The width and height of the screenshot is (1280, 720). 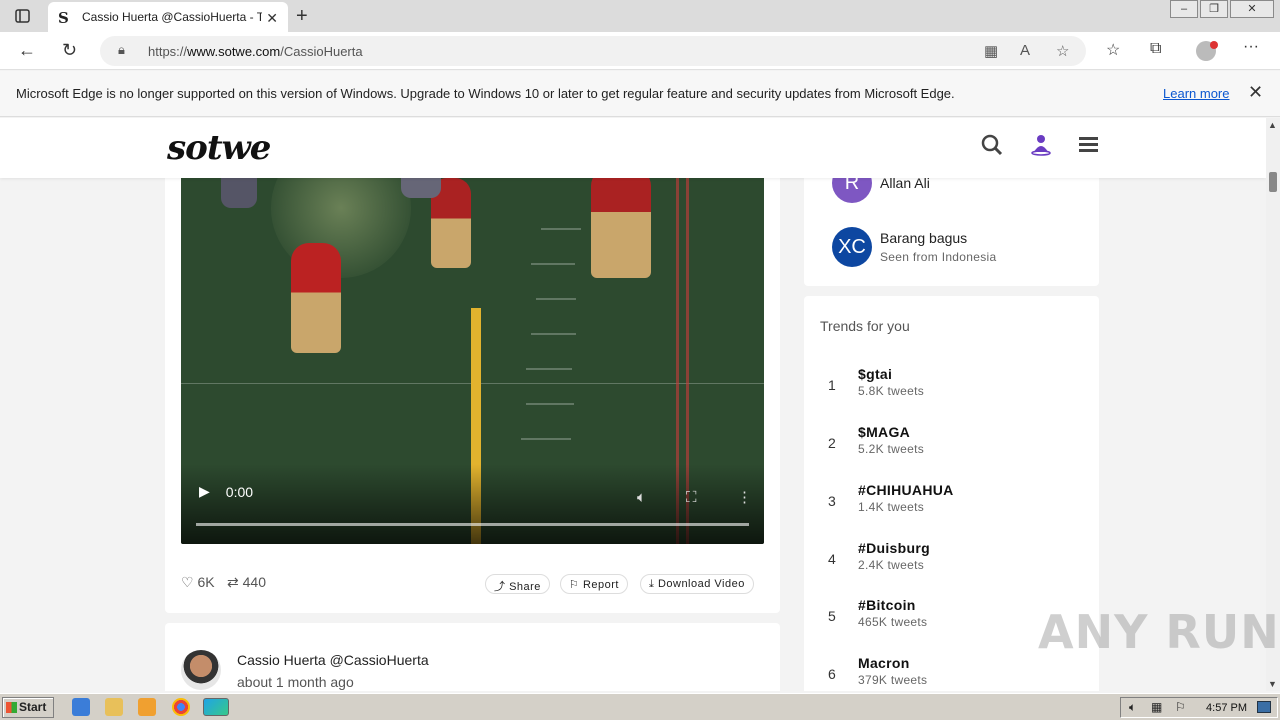 I want to click on url-text: https://www.sotwe.com/CassioHuerta, so click(x=255, y=51).